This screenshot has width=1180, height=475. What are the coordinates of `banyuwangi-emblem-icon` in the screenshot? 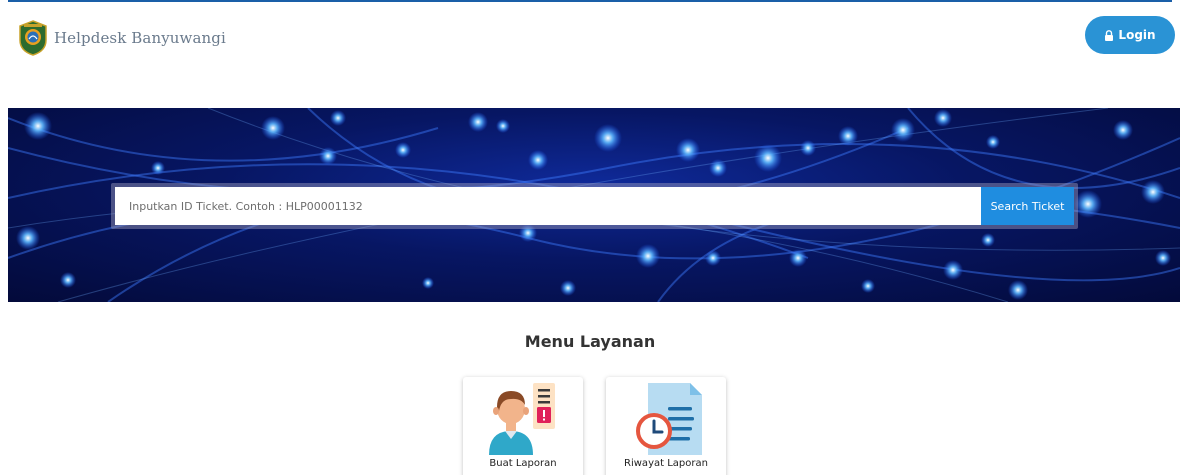 It's located at (33, 38).